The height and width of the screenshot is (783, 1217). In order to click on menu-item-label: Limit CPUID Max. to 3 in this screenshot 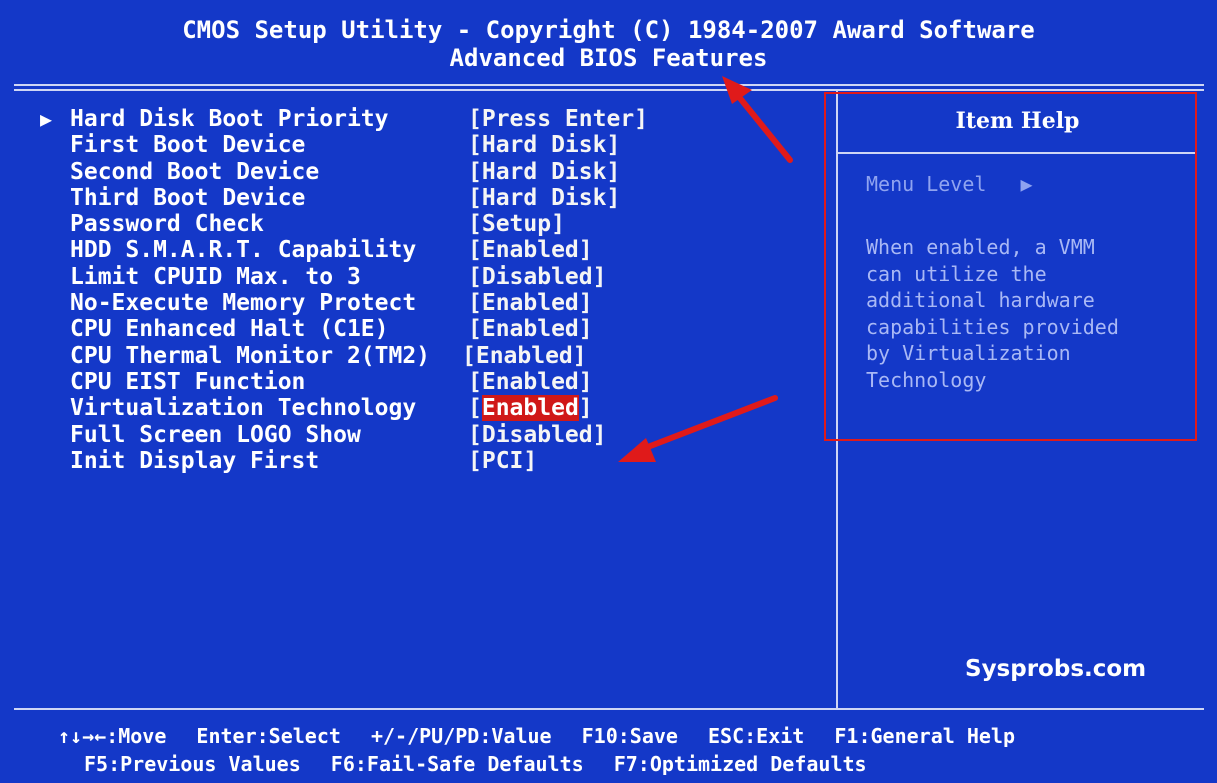, I will do `click(215, 276)`.